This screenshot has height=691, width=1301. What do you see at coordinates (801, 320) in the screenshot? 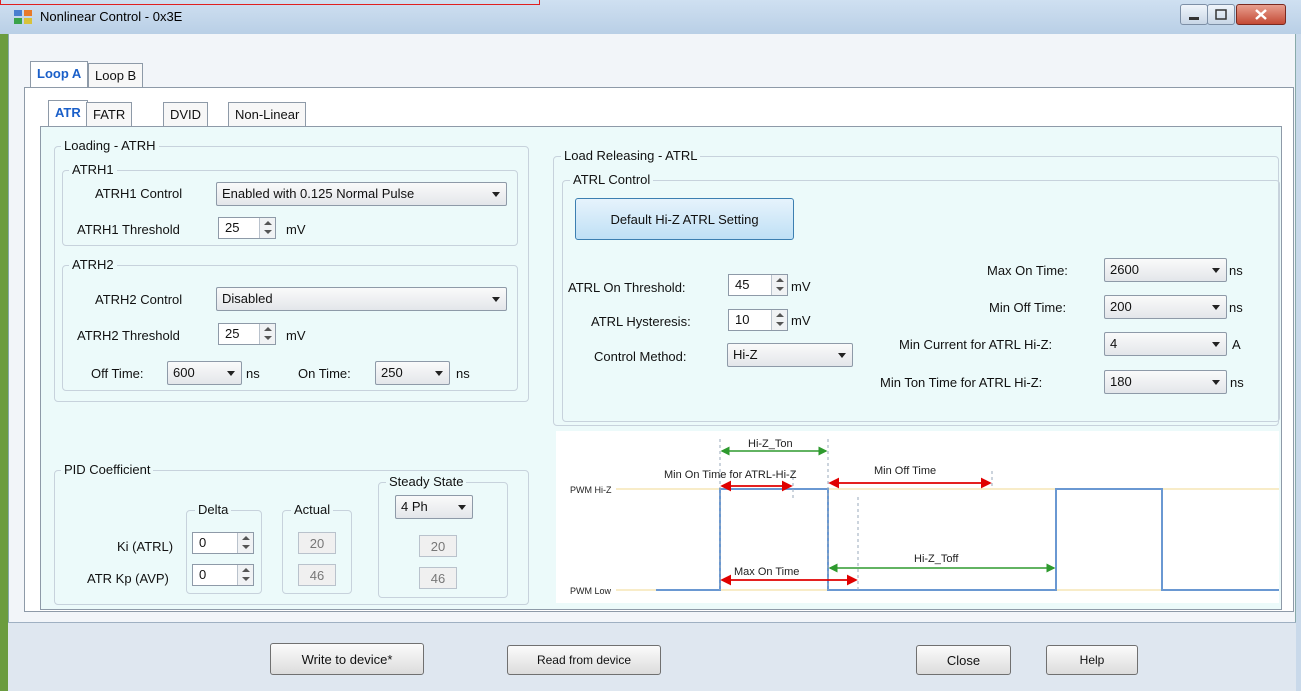
I see `atrl-hysteresis-unit: mV` at bounding box center [801, 320].